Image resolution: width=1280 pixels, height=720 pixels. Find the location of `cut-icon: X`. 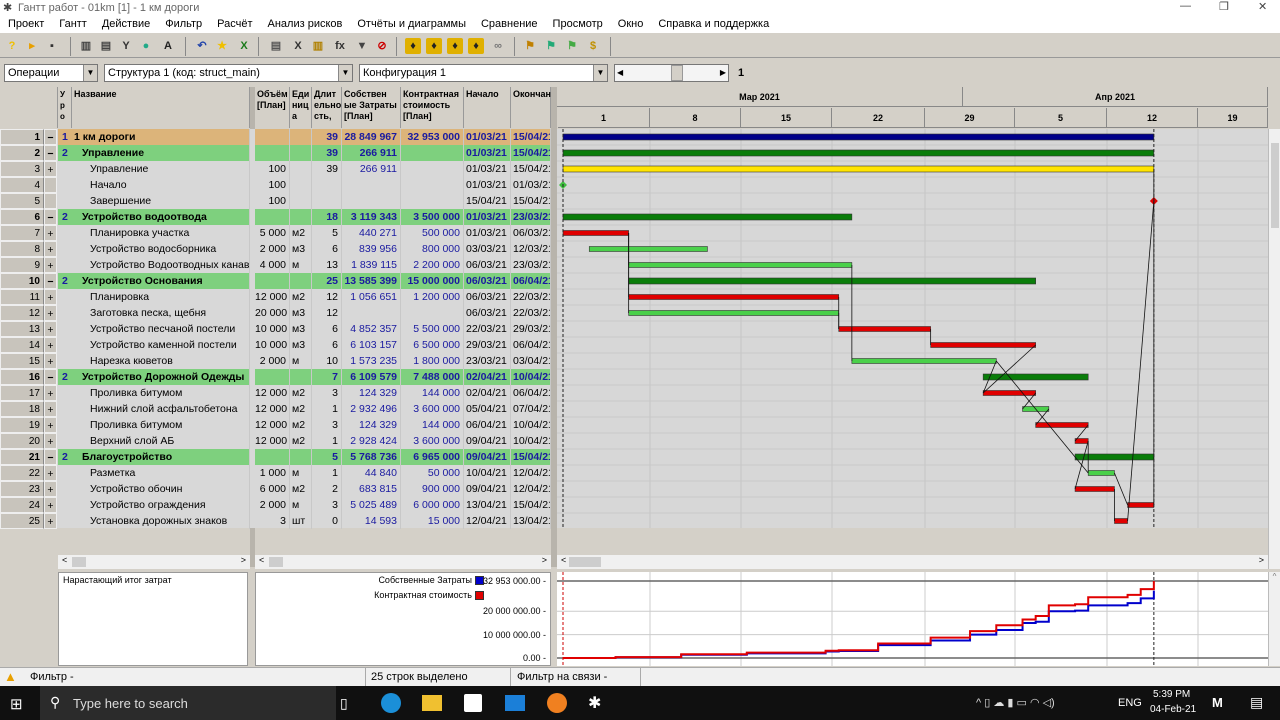

cut-icon: X is located at coordinates (298, 46).